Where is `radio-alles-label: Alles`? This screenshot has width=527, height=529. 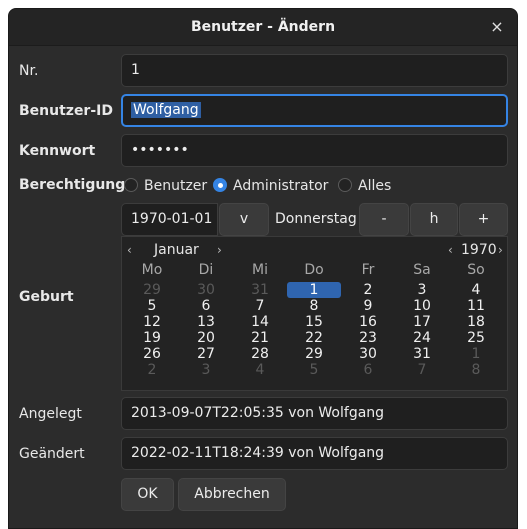
radio-alles-label: Alles is located at coordinates (375, 186).